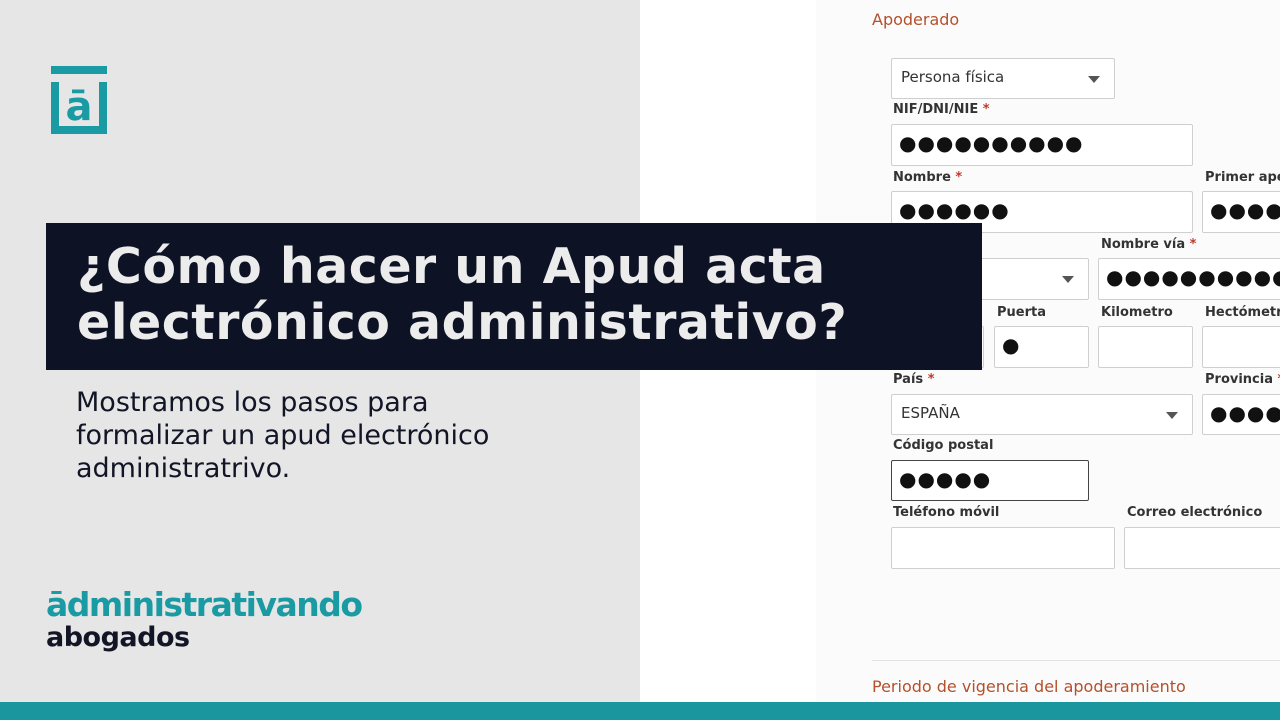 The width and height of the screenshot is (1280, 720). Describe the element at coordinates (1137, 312) in the screenshot. I see `kilometro-label: Kilometro` at that location.